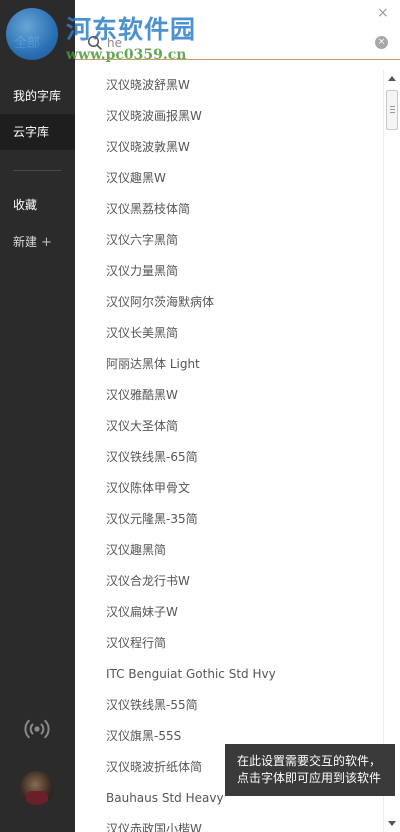  I want to click on user-avatar, so click(37, 788).